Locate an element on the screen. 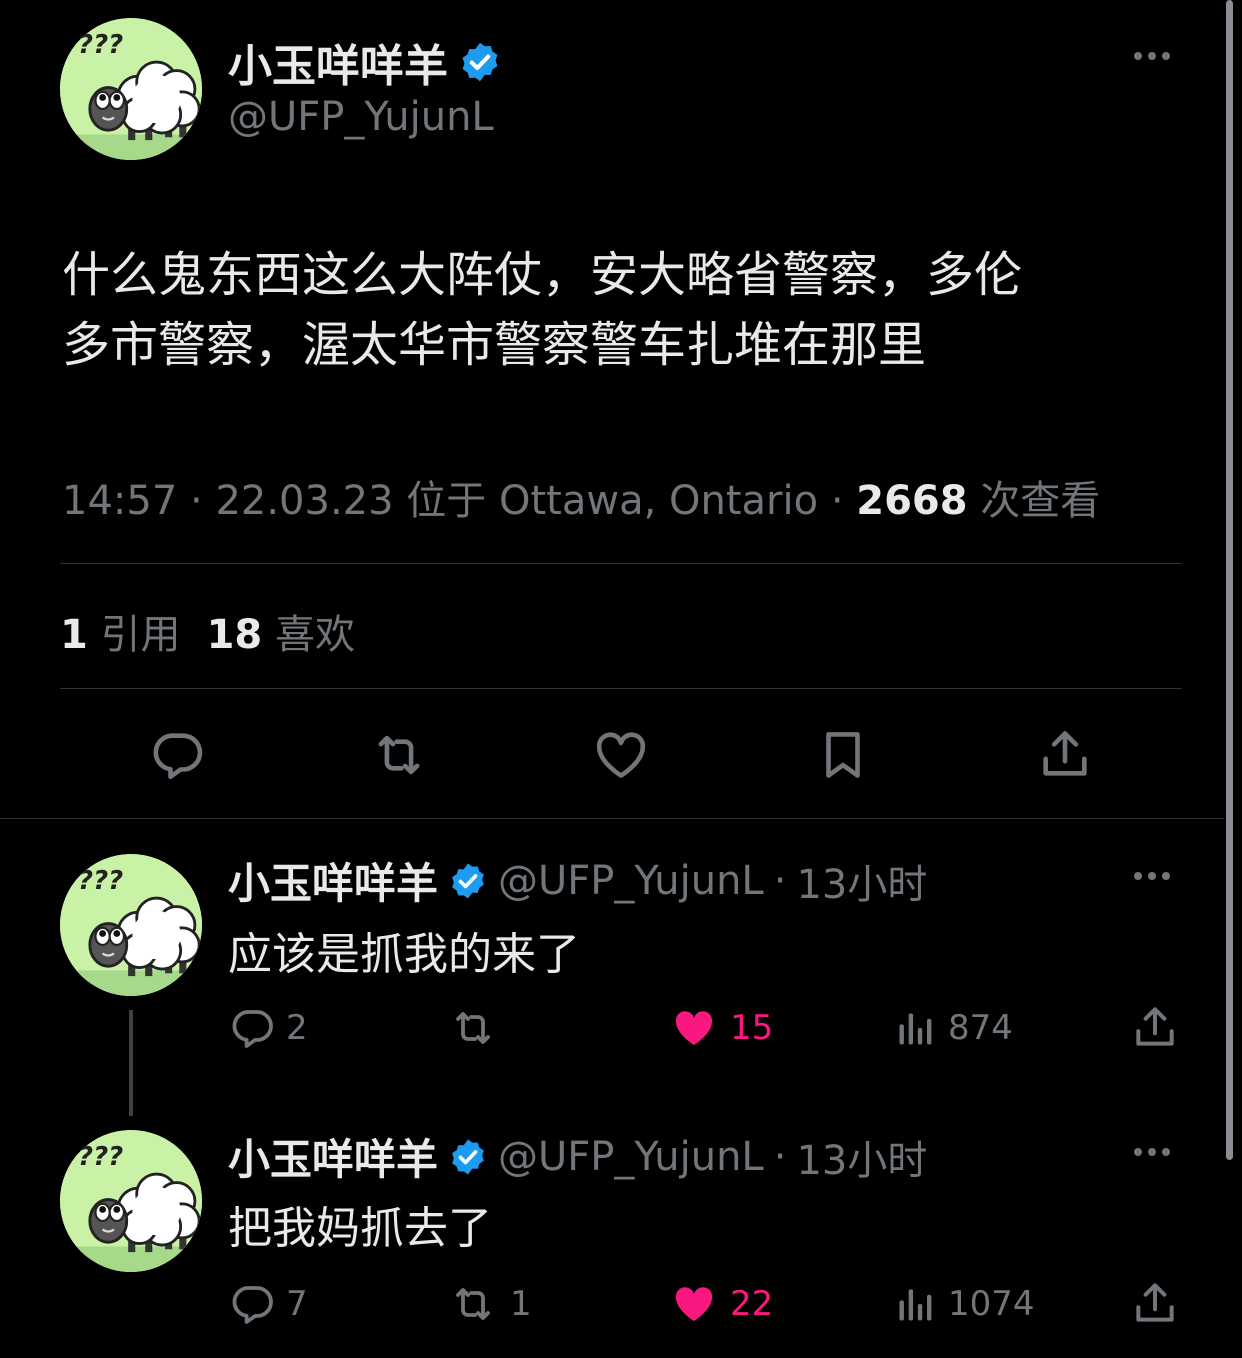 The height and width of the screenshot is (1358, 1242). heart-icon is located at coordinates (621, 755).